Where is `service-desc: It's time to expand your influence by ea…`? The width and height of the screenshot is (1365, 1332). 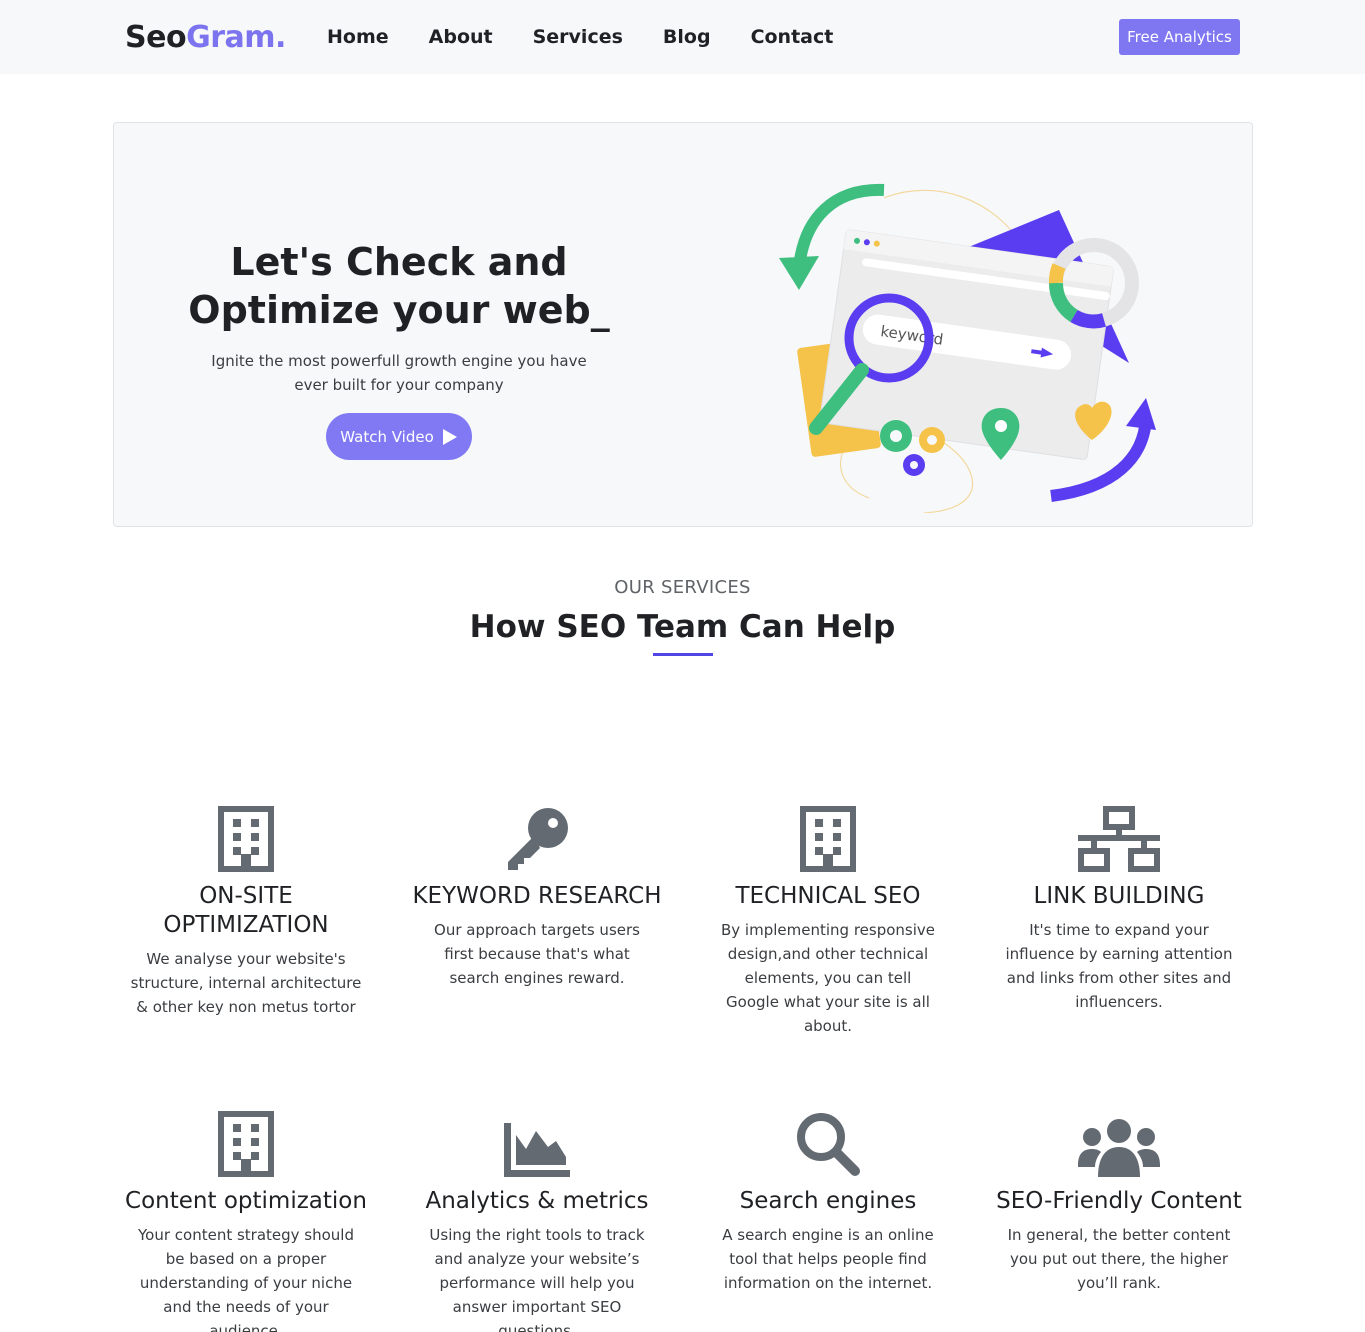
service-desc: It's time to expand your influence by ea… is located at coordinates (1119, 966).